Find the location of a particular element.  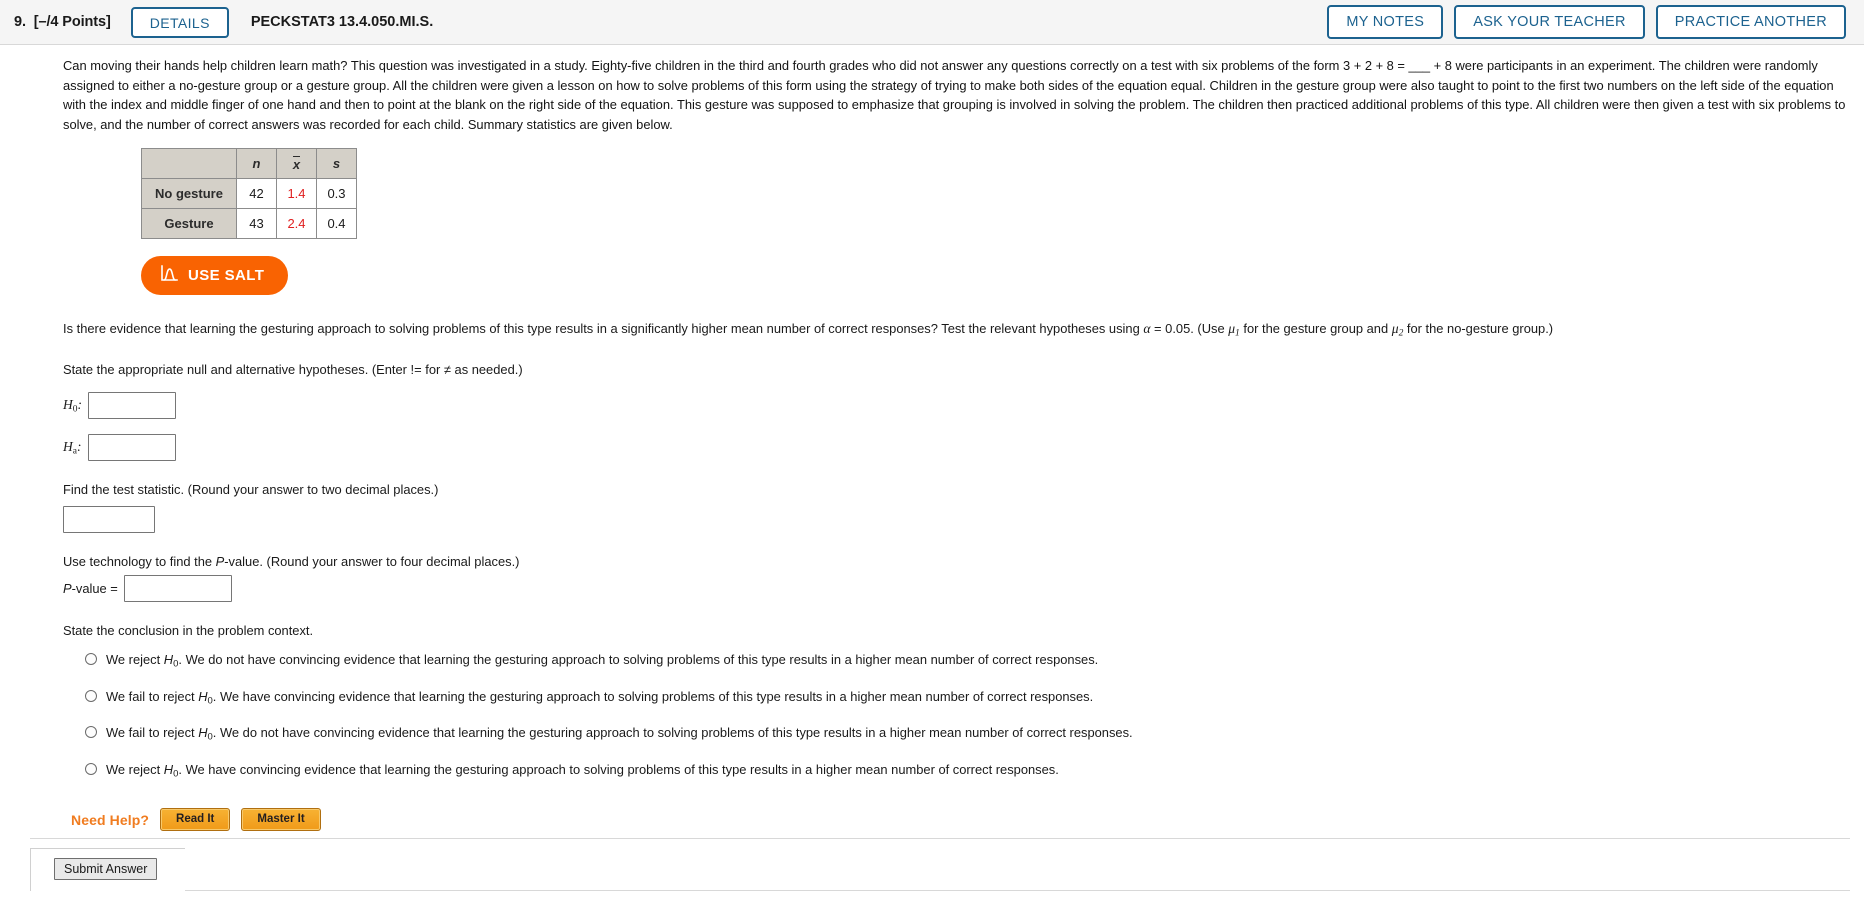

ha-label-colon: : is located at coordinates (79, 447).